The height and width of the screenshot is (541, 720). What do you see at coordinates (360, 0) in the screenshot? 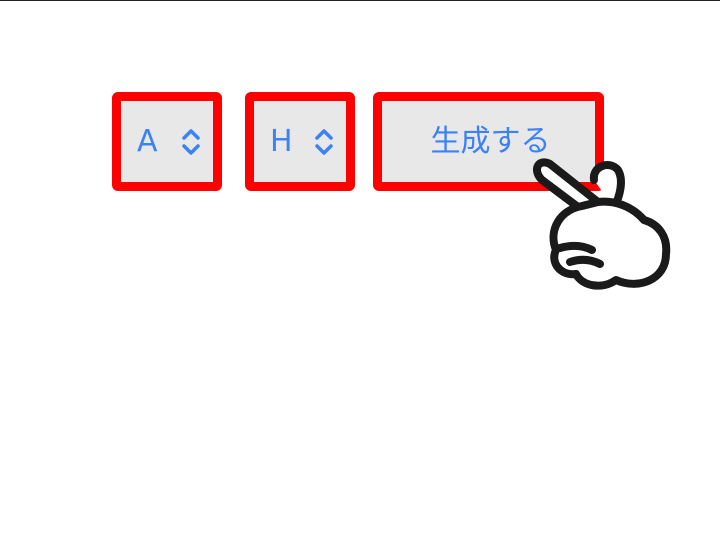
I see `top-divider` at bounding box center [360, 0].